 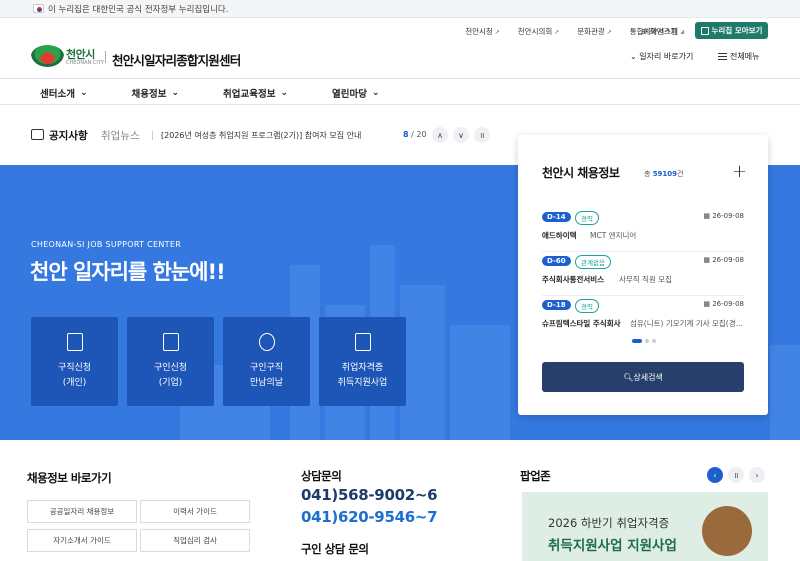 I want to click on job-total-count: 59109, so click(x=665, y=174).